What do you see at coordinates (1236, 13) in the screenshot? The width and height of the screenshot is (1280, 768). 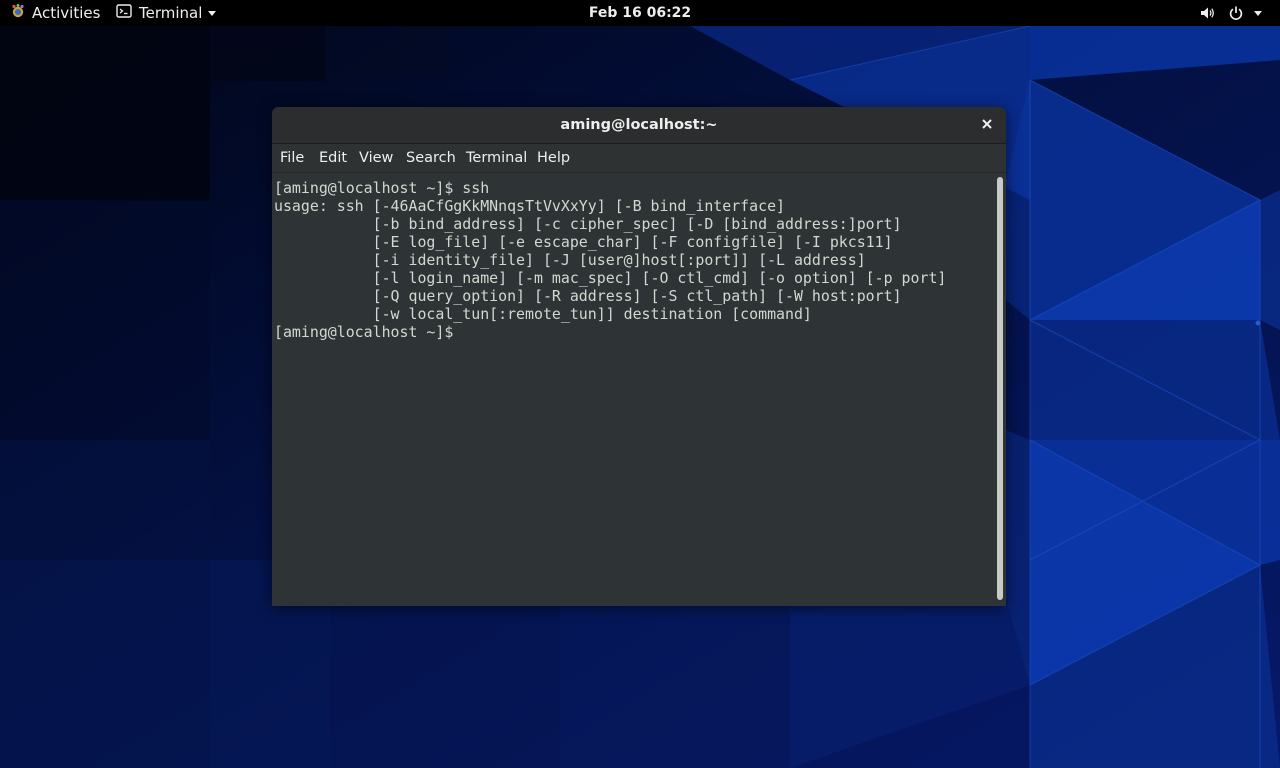 I see `power-icon` at bounding box center [1236, 13].